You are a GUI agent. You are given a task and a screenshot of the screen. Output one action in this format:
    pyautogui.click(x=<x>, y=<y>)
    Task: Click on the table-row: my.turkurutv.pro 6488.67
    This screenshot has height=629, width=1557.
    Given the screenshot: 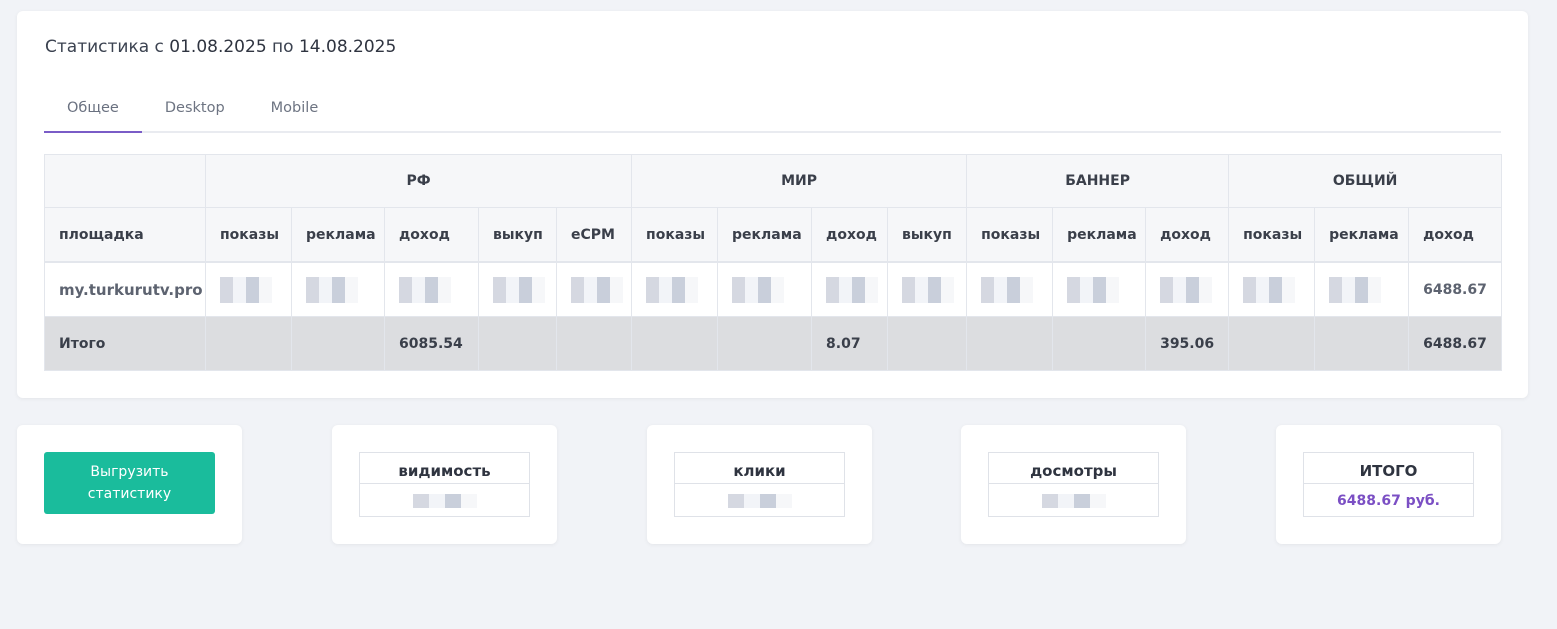 What is the action you would take?
    pyautogui.click(x=773, y=289)
    